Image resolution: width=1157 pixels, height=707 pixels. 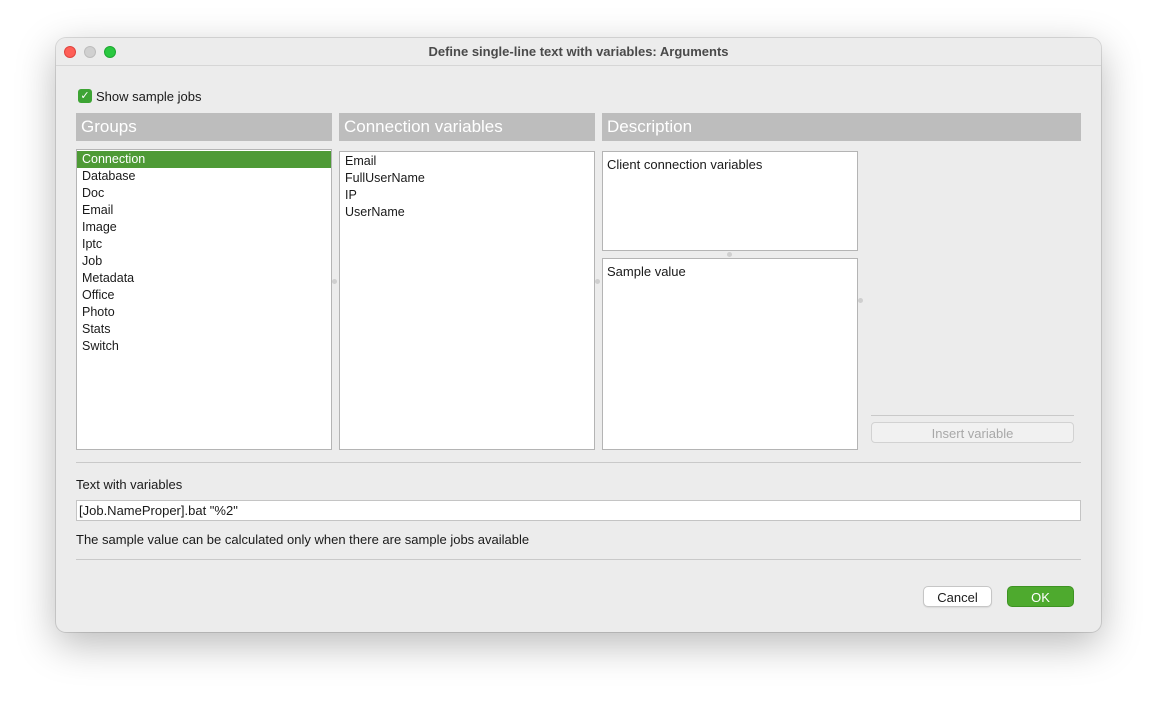 I want to click on show-sample-jobs-label: Show sample jobs, so click(x=149, y=96).